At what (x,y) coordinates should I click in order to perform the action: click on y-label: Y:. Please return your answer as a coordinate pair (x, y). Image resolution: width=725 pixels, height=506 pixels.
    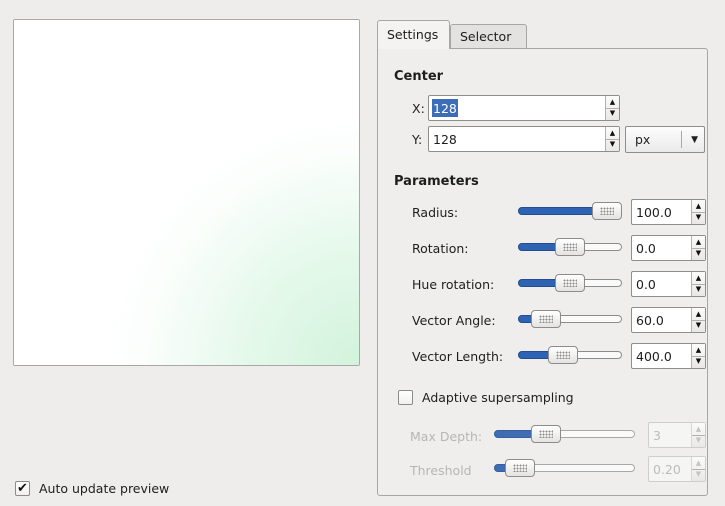
    Looking at the image, I should click on (417, 139).